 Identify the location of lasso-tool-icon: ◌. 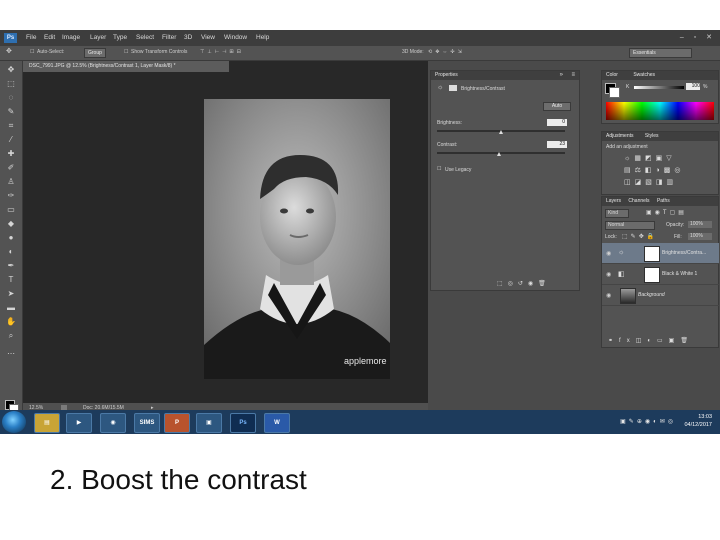
(11, 98).